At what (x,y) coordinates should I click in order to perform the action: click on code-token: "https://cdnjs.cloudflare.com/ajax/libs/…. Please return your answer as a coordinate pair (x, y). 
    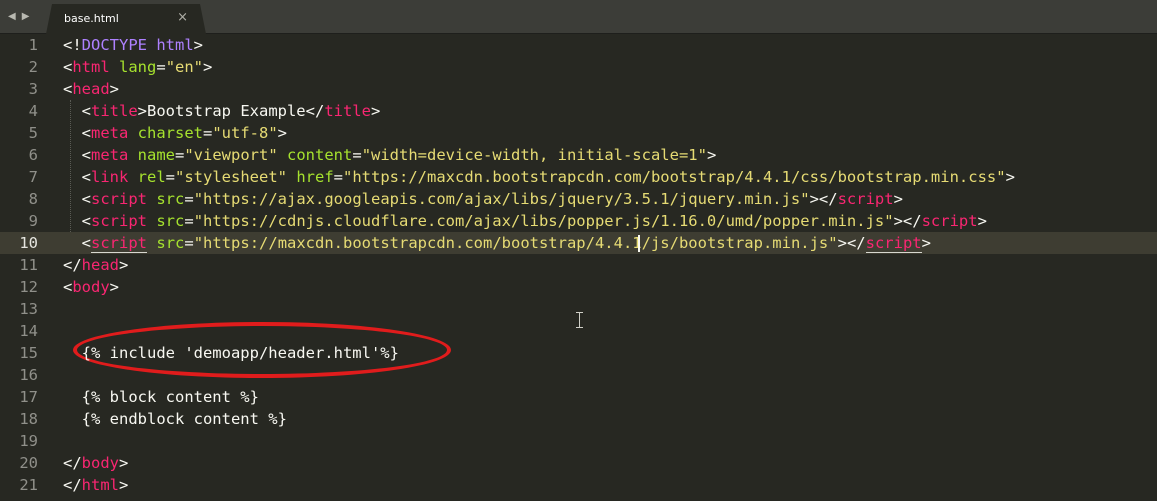
    Looking at the image, I should click on (543, 221).